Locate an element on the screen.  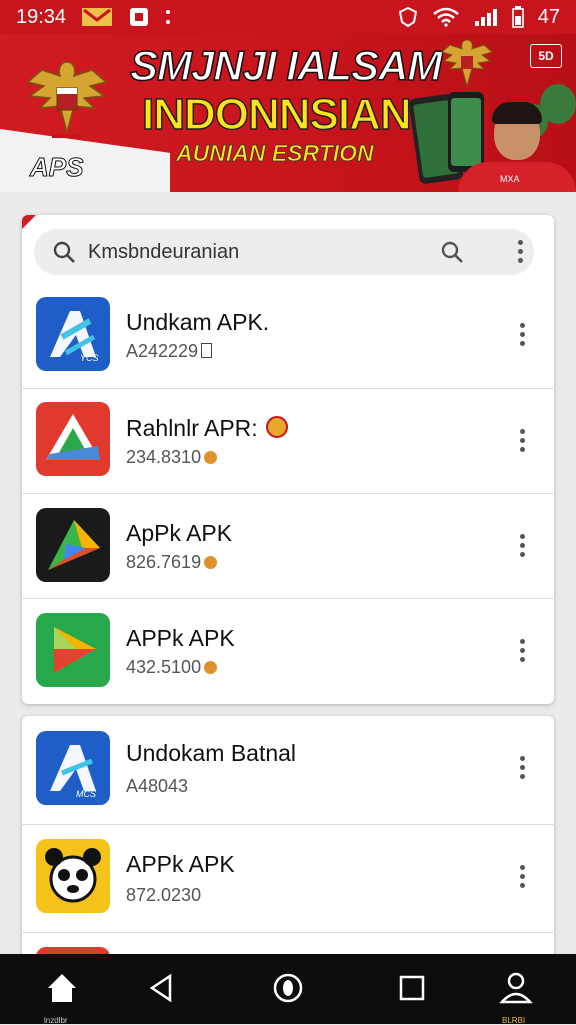
app-title: ApPk APK is located at coordinates (179, 533).